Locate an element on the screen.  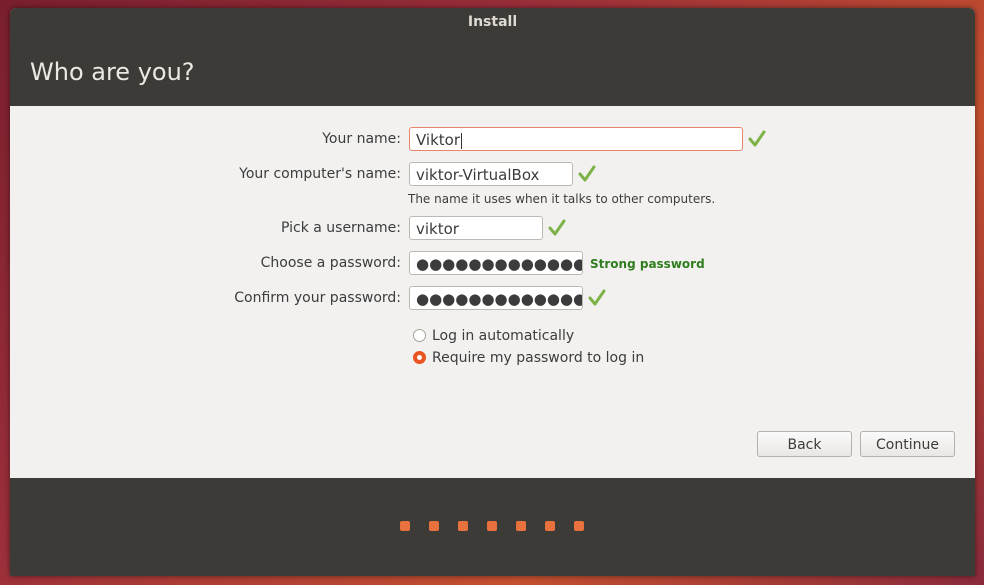
confirm-password-field: ●●●●●●●●●●●●● is located at coordinates (496, 298).